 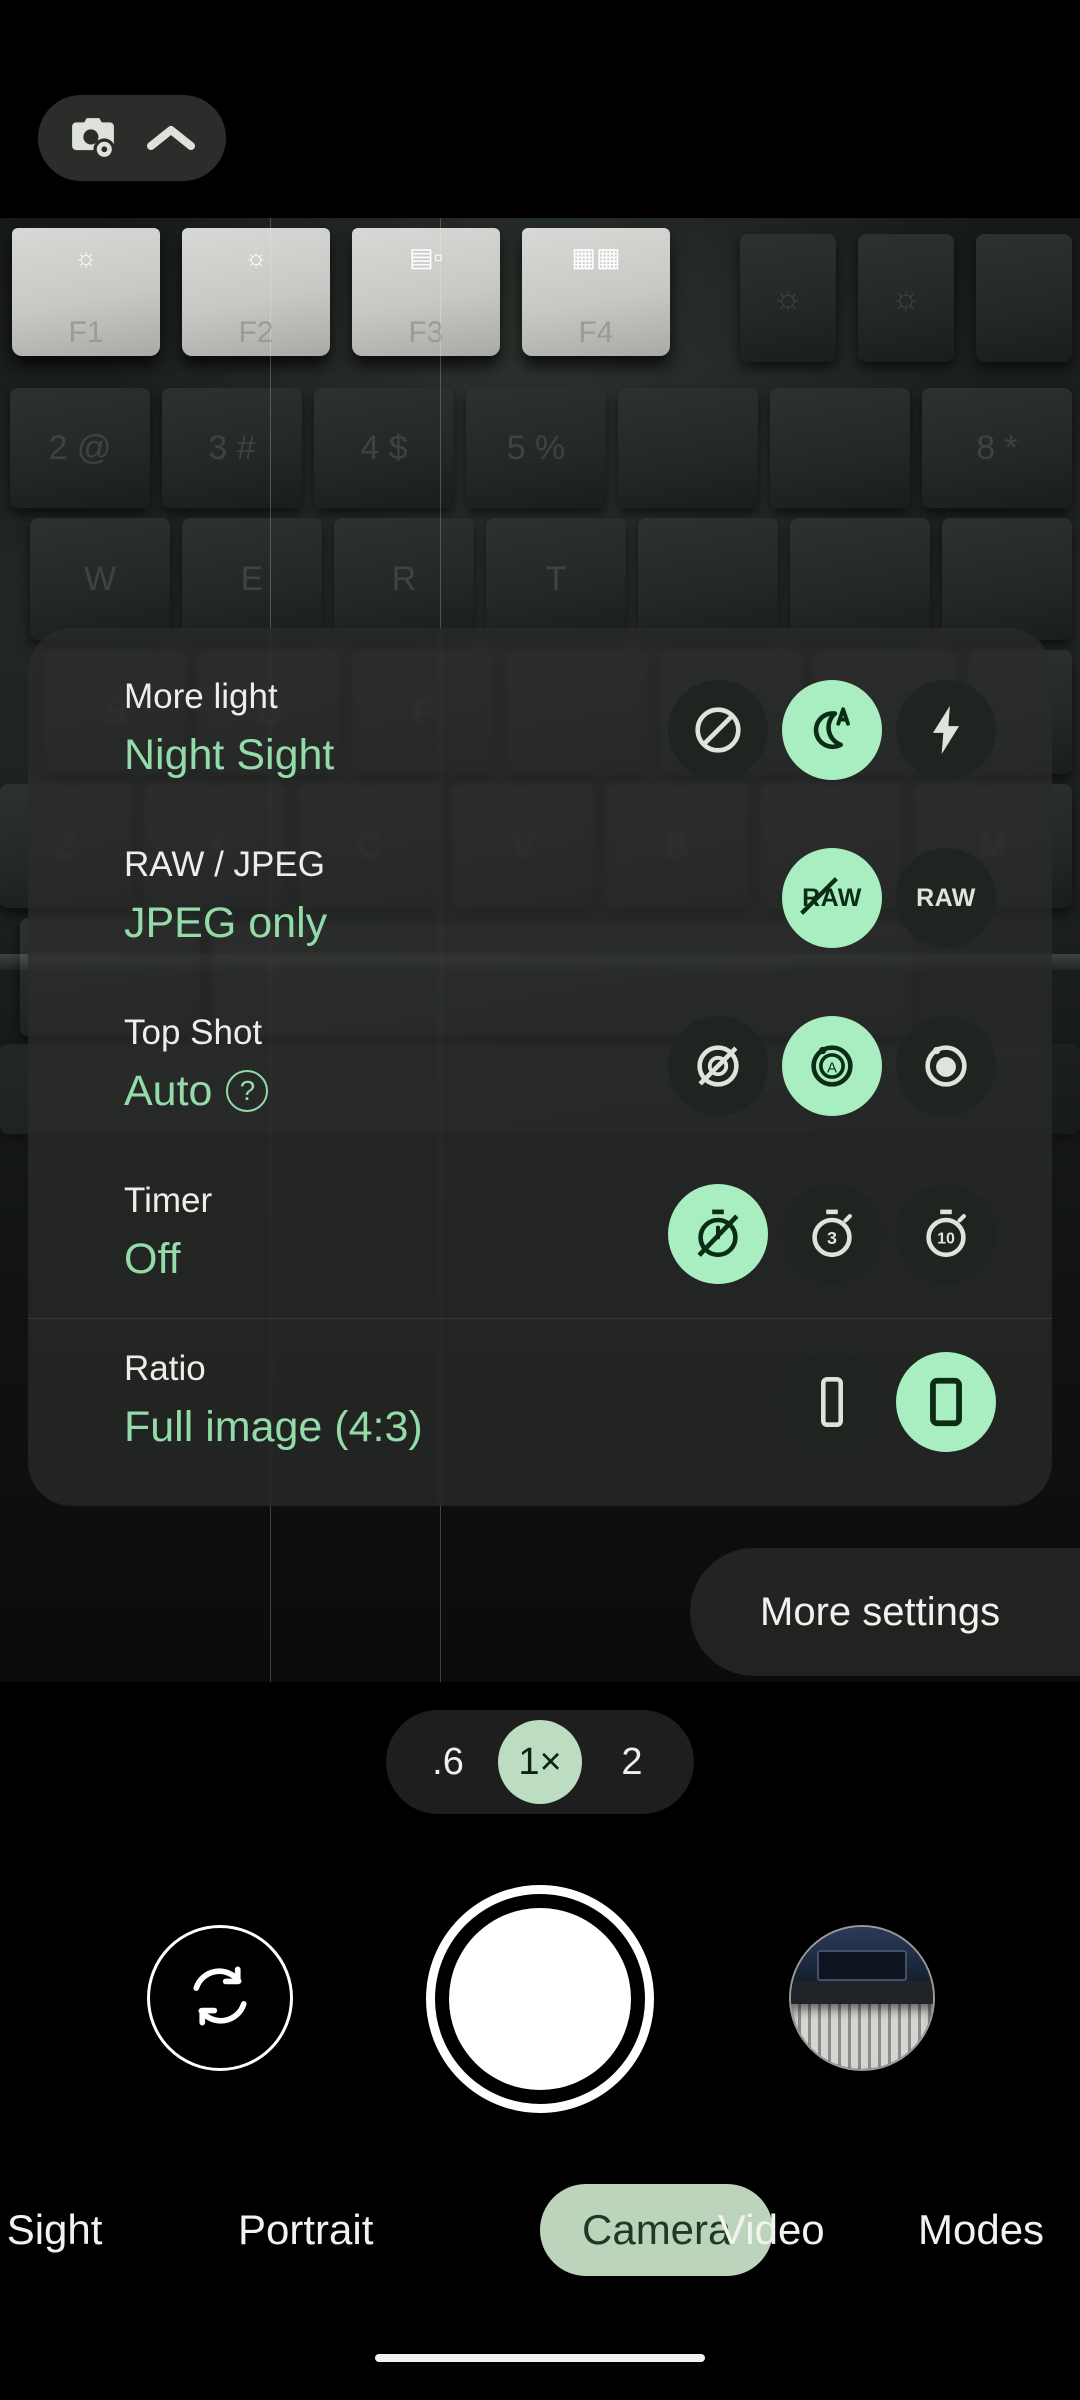 I want to click on settings-row-labels: Ratio Full image (4:3), so click(x=453, y=1402).